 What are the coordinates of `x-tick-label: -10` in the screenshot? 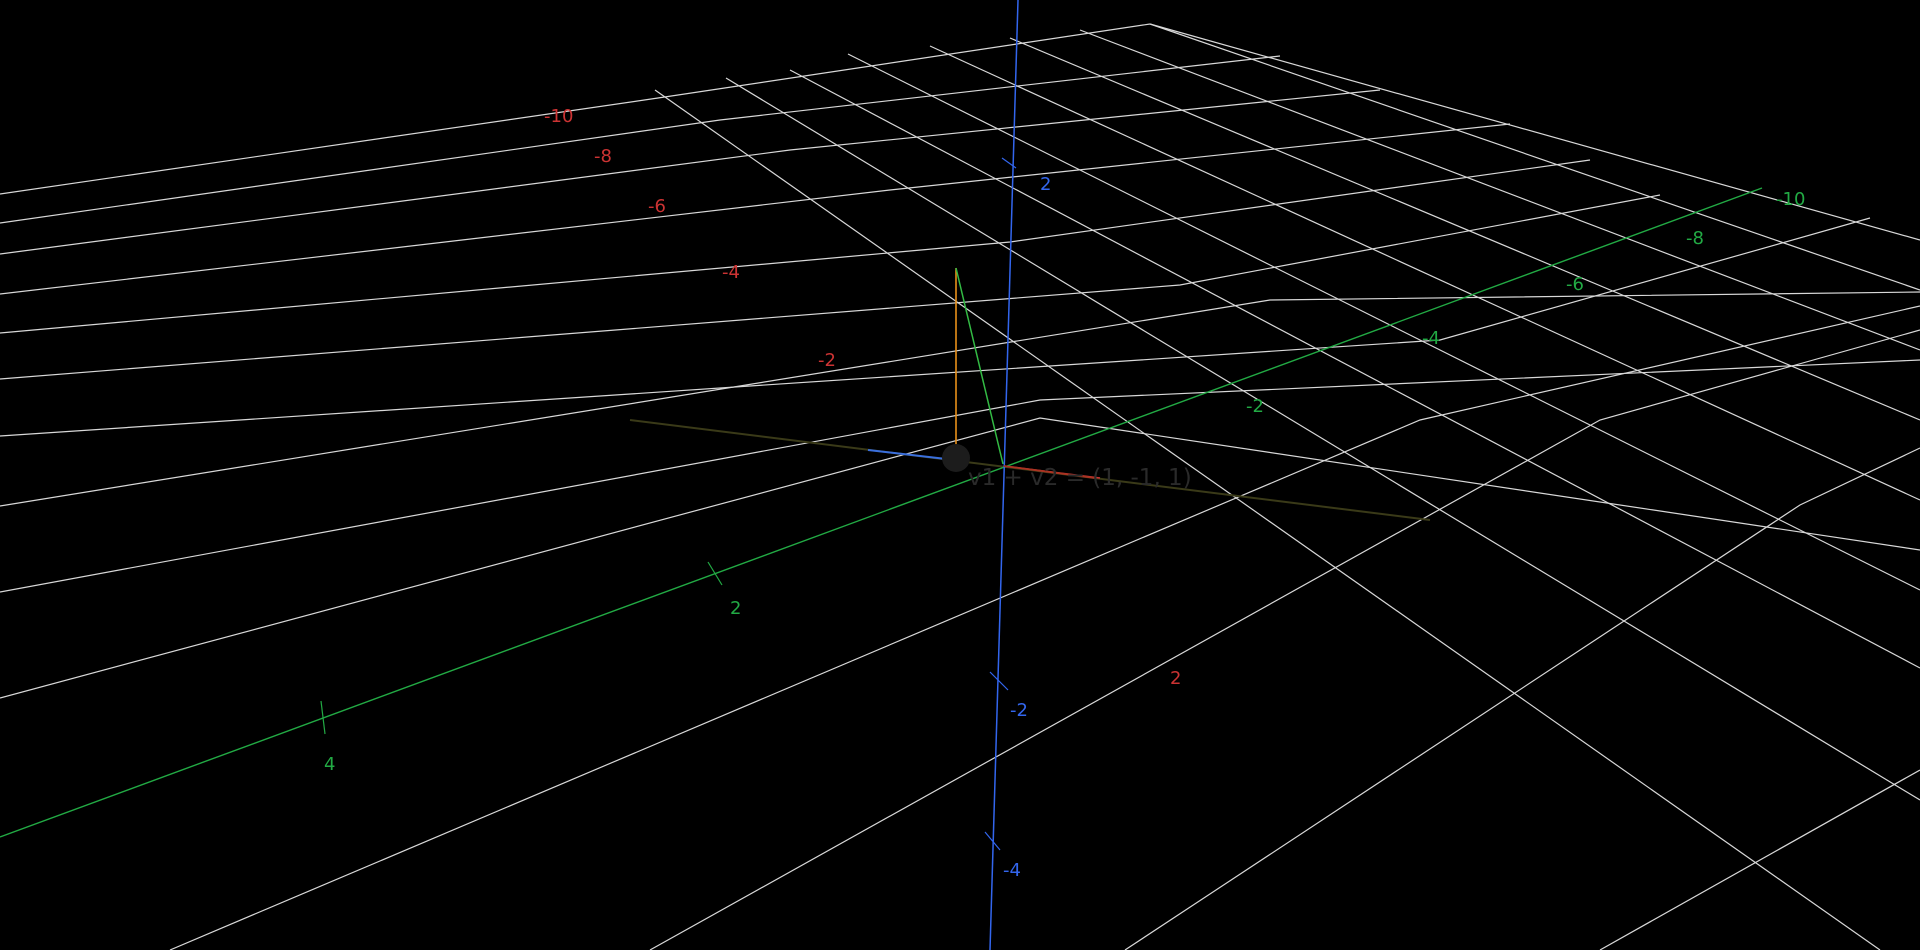 It's located at (558, 116).